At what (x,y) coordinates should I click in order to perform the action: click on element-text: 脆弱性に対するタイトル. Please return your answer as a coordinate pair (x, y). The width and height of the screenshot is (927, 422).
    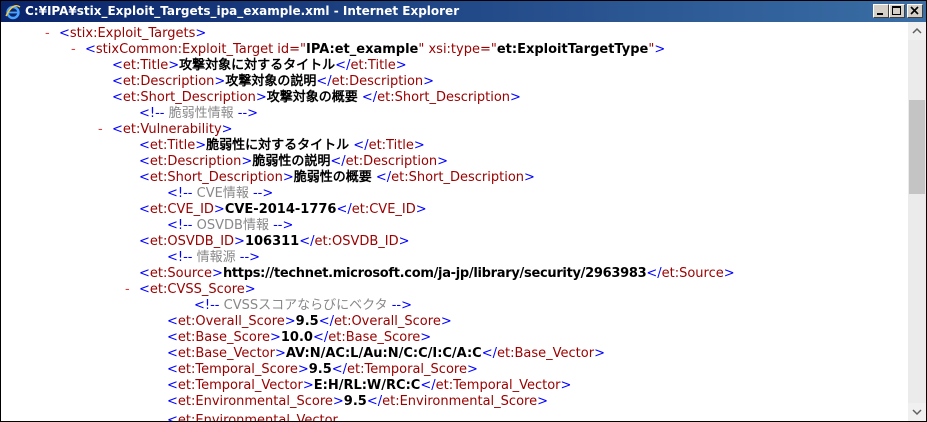
    Looking at the image, I should click on (278, 145).